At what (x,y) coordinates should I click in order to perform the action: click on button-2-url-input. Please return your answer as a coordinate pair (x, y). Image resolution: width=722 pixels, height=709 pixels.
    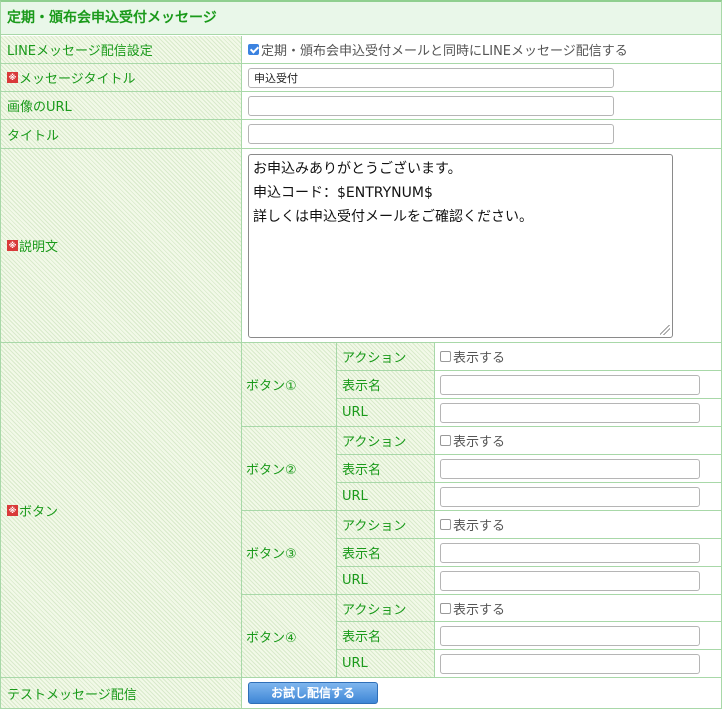
    Looking at the image, I should click on (570, 496).